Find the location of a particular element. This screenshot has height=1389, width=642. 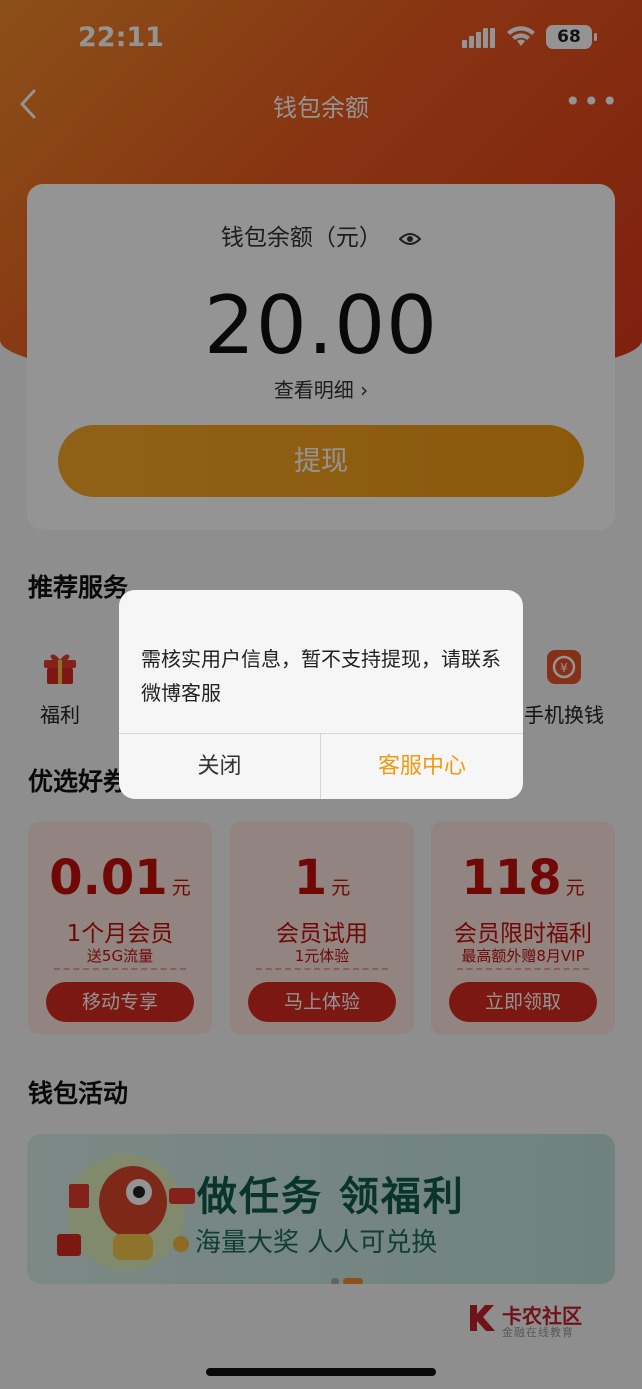

dialog-message: 需核实用户信息，暂不支持提现，请联系微博客服 is located at coordinates (321, 676).